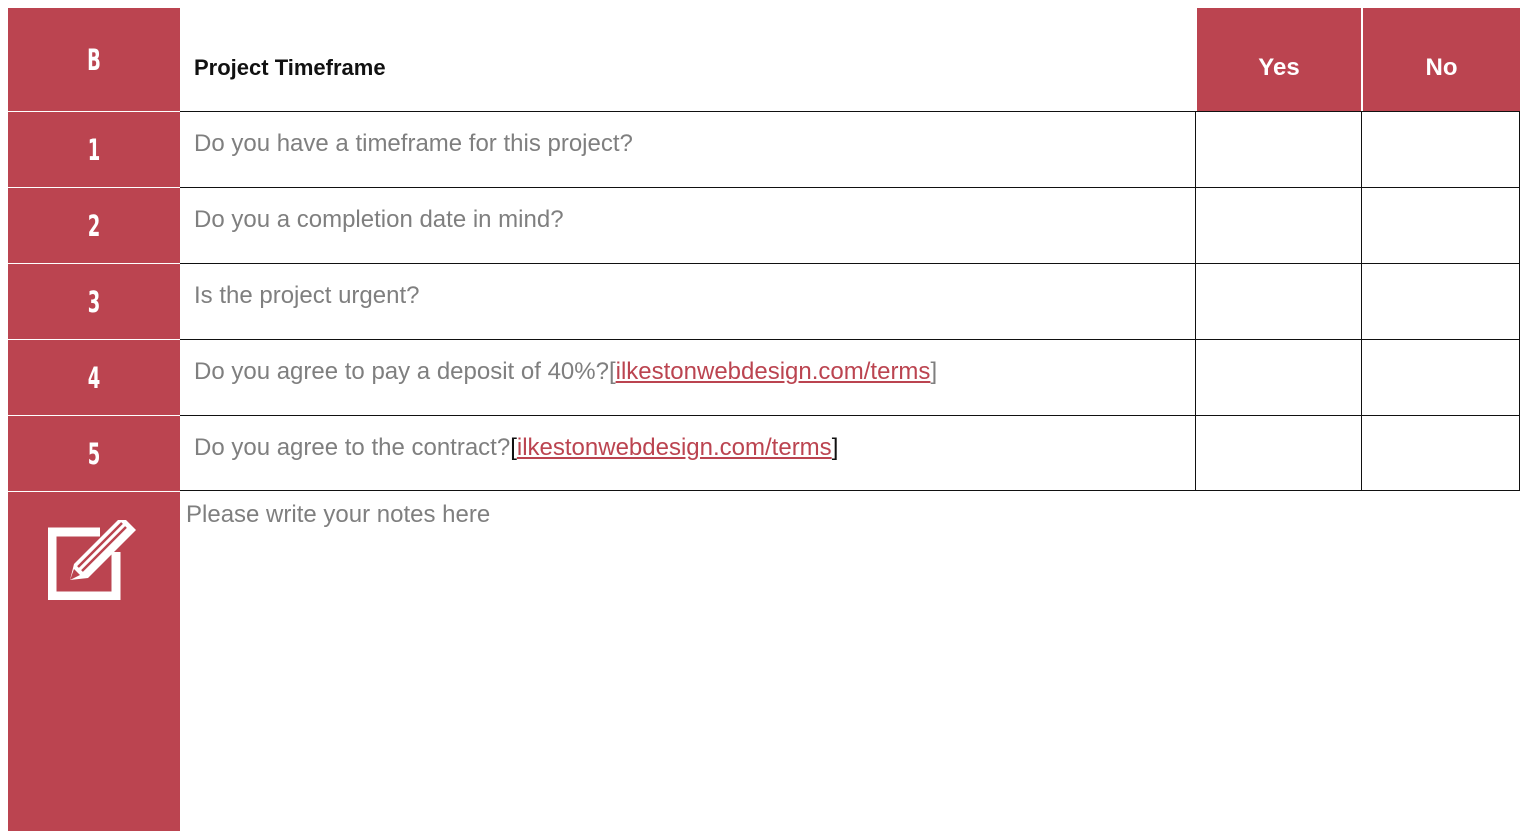  What do you see at coordinates (338, 515) in the screenshot?
I see `notes-field: Please write your notes here` at bounding box center [338, 515].